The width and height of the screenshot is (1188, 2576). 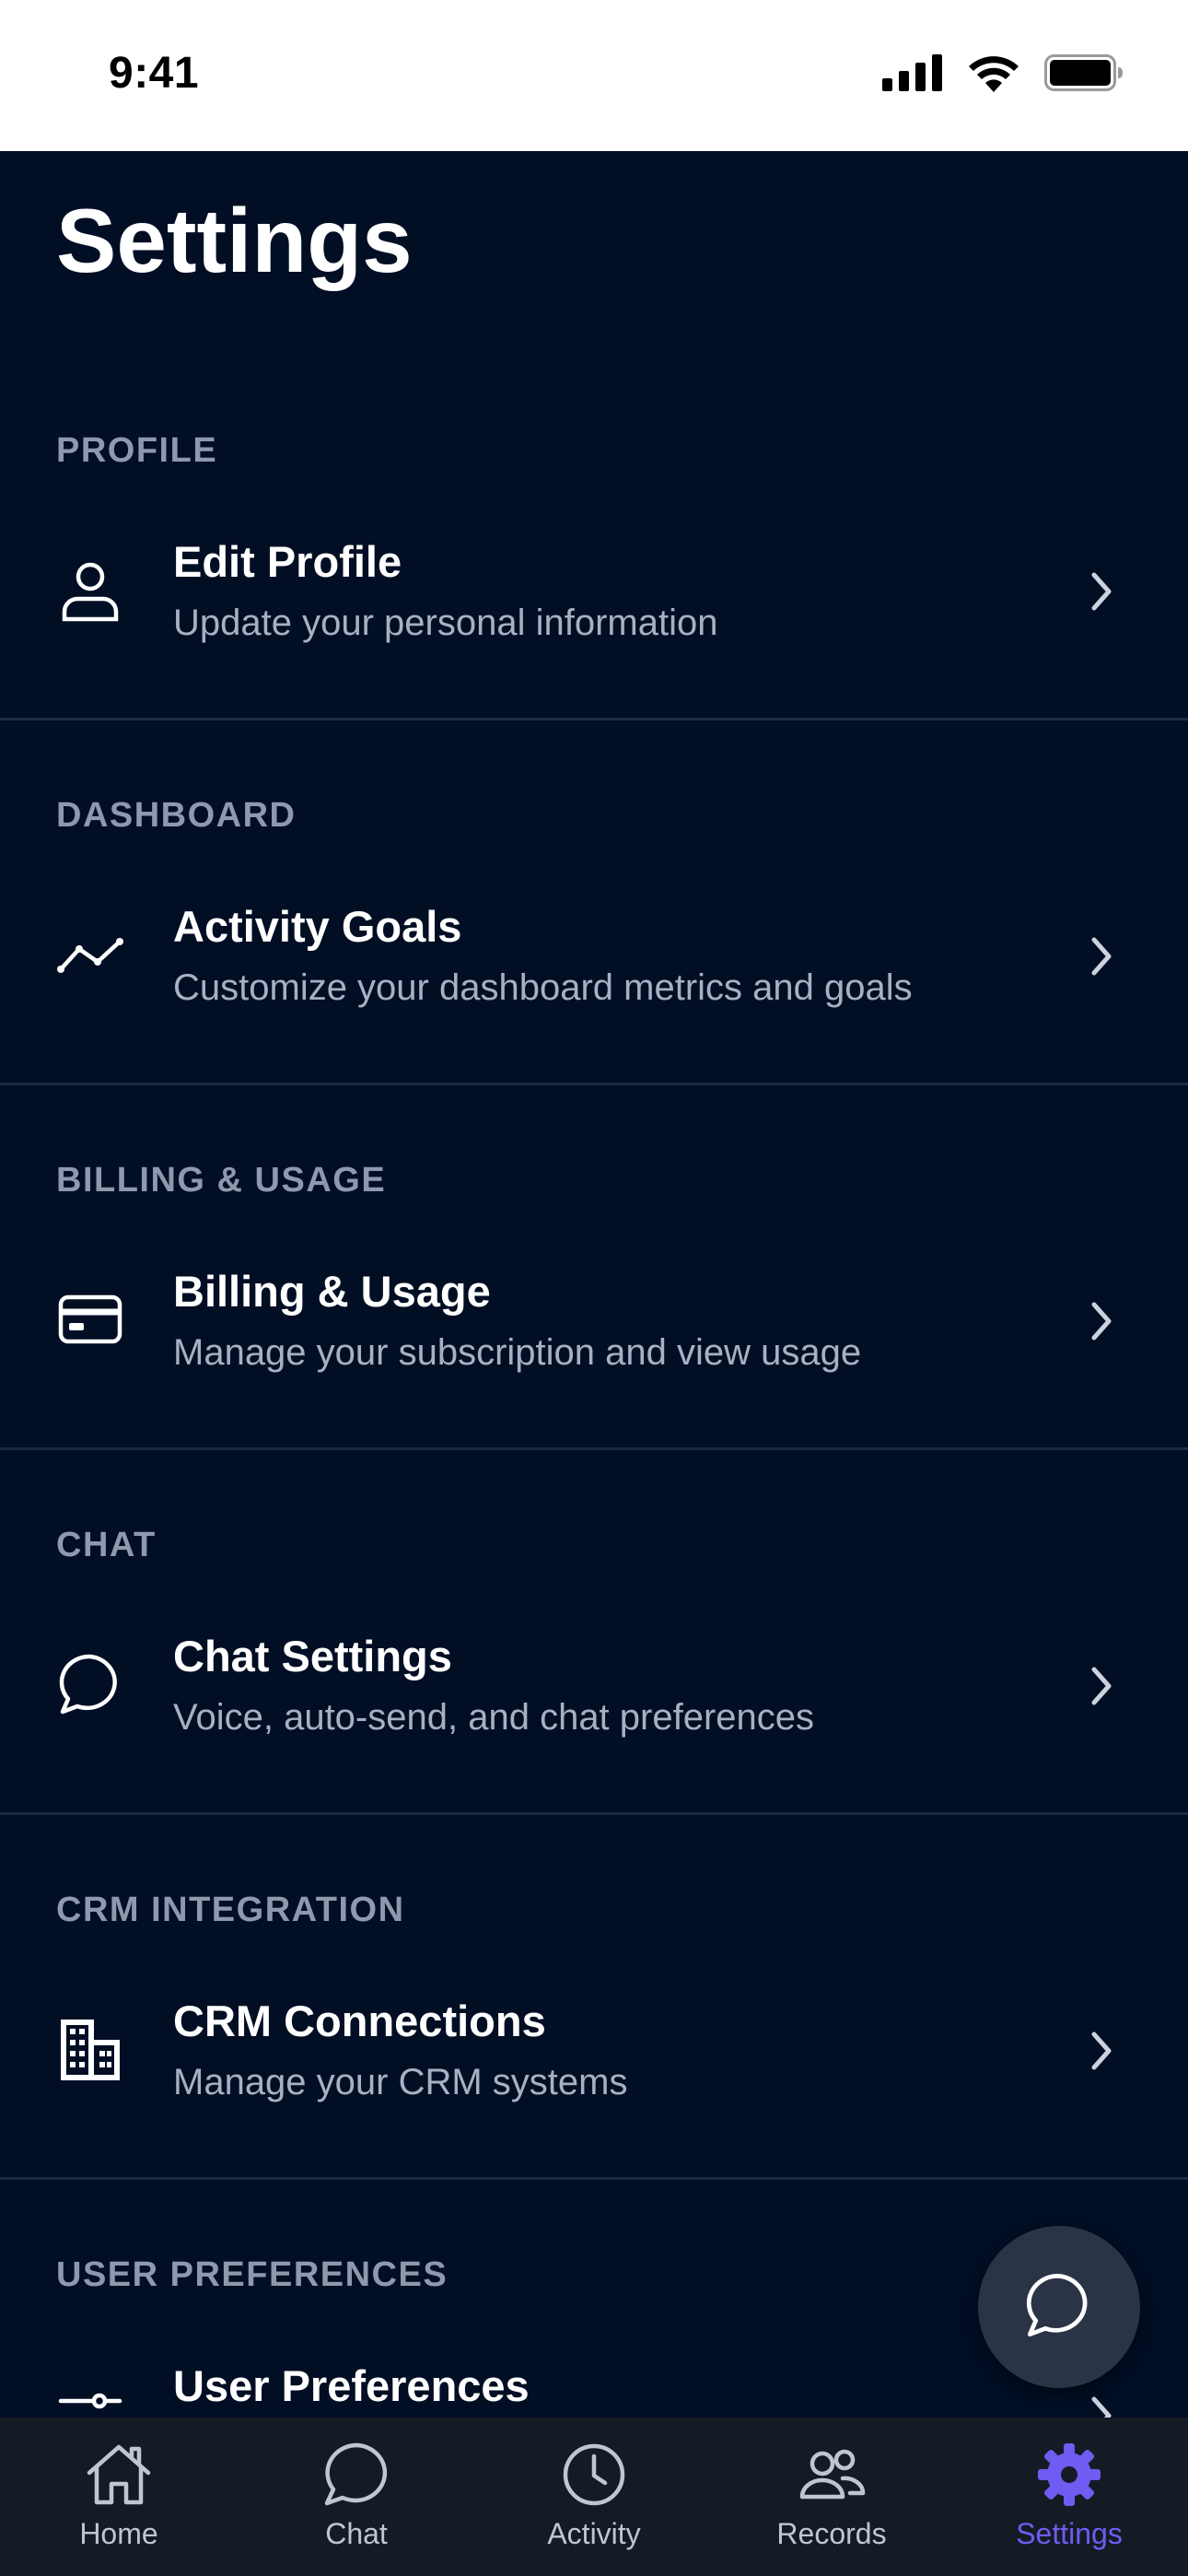 I want to click on crm-connections-row: CRM Connections Manage your CRM systems, so click(x=594, y=2054).